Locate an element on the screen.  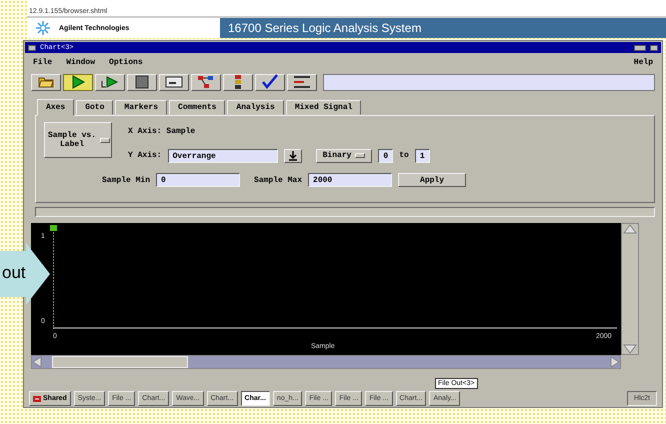
scrollbar-thumb is located at coordinates (120, 362).